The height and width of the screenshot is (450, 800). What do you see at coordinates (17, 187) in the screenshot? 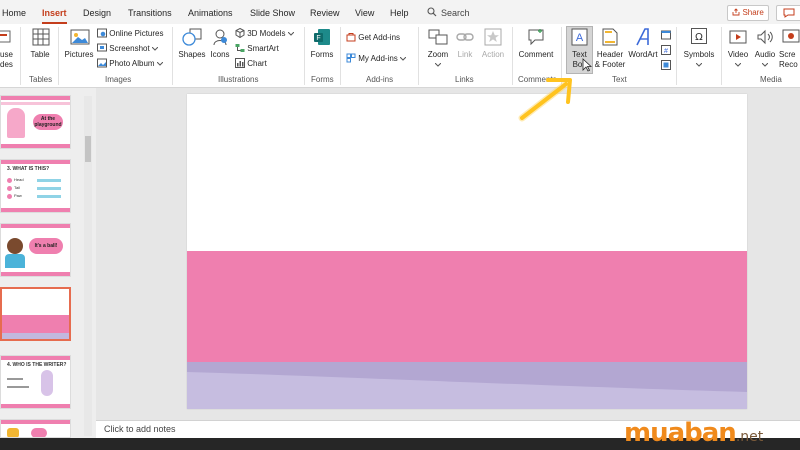
I see `slide-thumbnail-item: Tail` at bounding box center [17, 187].